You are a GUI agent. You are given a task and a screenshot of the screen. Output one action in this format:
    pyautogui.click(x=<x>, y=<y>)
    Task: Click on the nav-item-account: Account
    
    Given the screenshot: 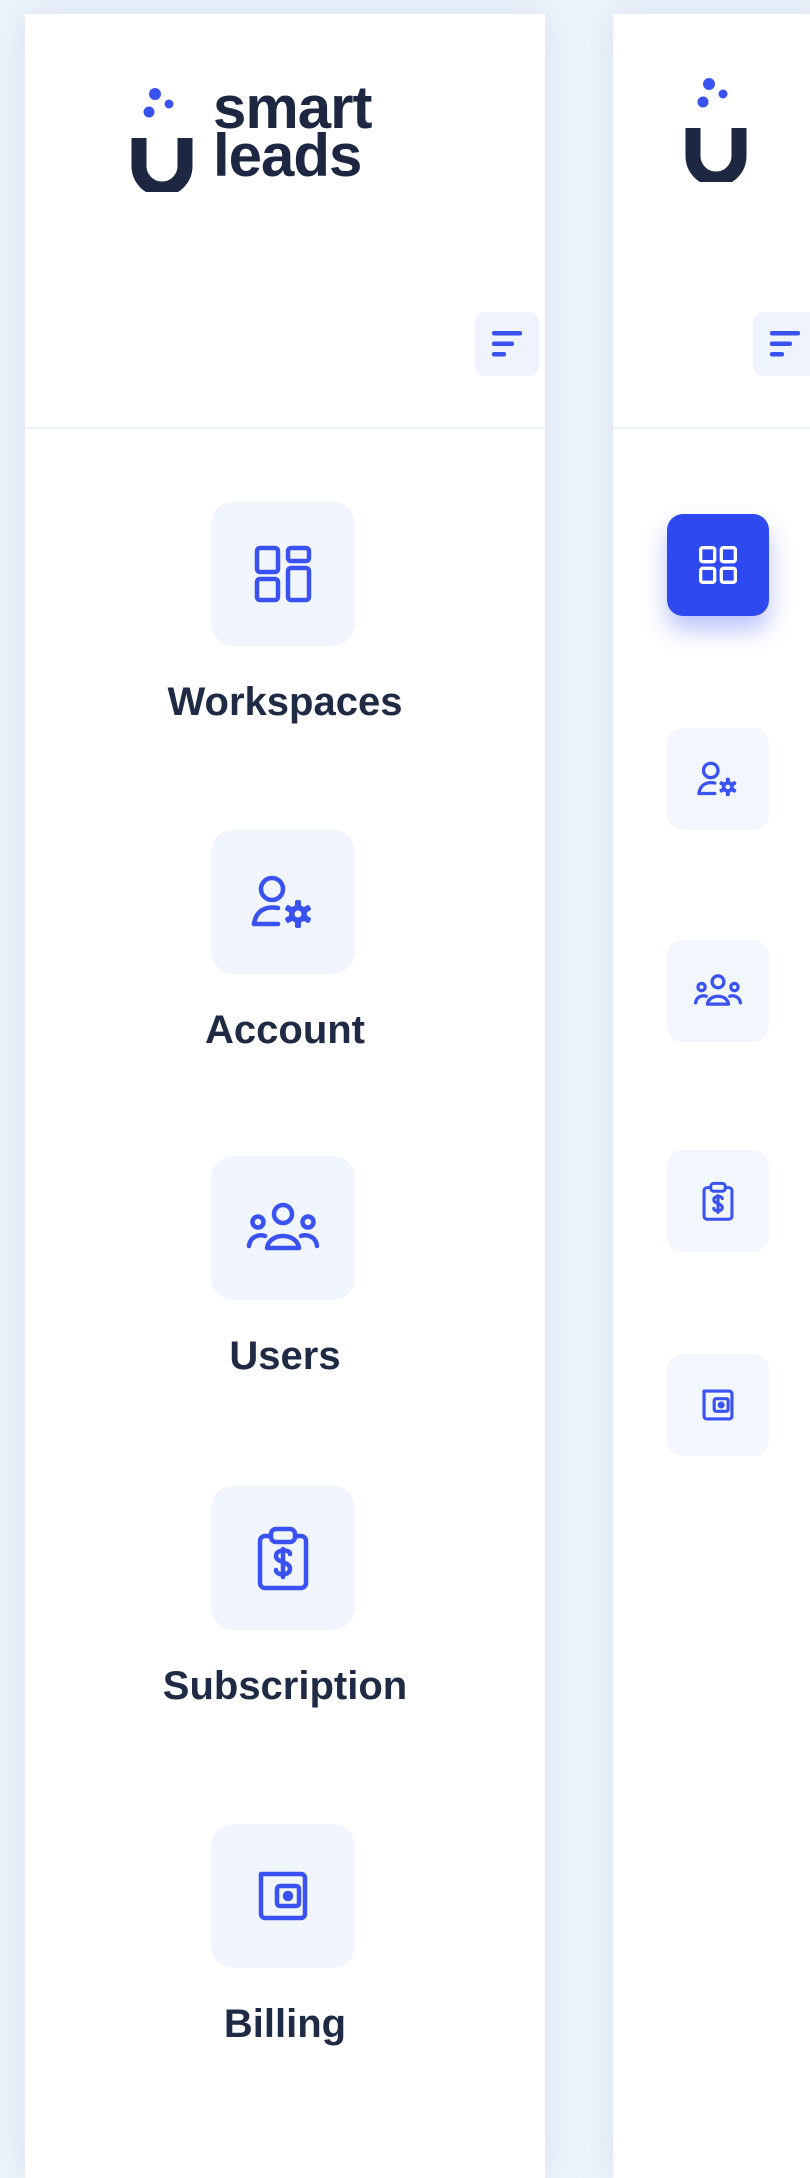 What is the action you would take?
    pyautogui.click(x=285, y=945)
    